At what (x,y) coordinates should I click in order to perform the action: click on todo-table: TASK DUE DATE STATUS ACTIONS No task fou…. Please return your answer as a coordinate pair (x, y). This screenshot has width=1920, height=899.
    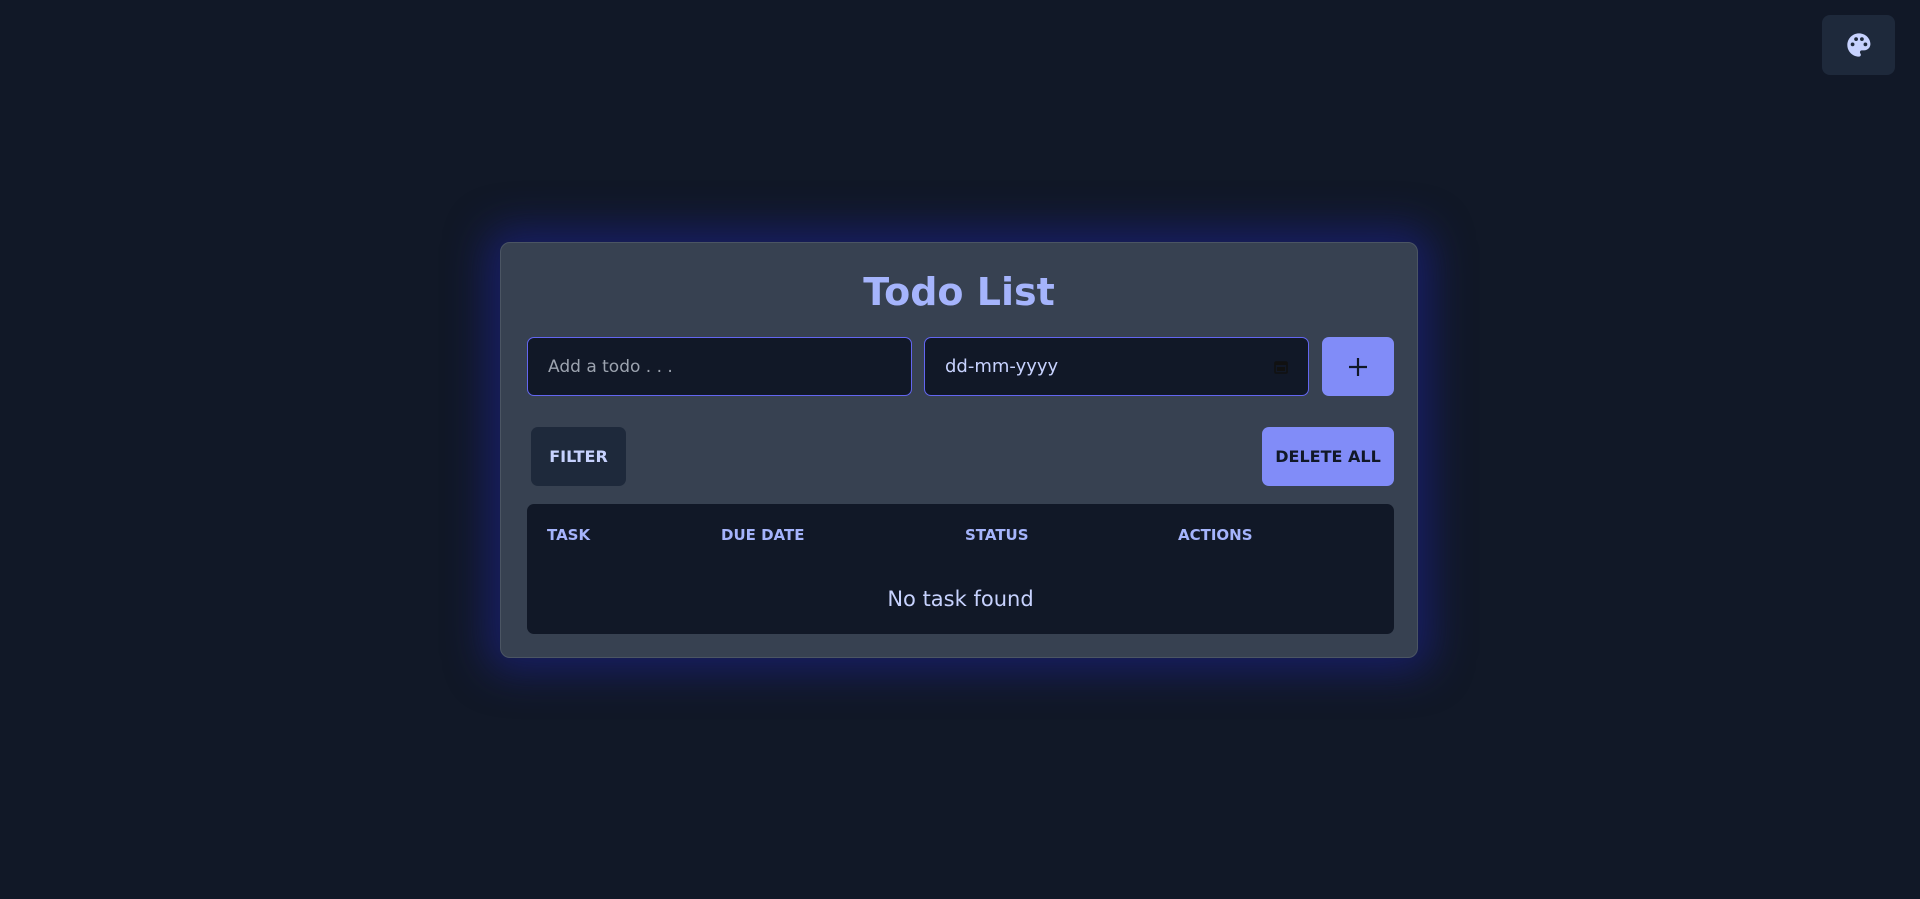
    Looking at the image, I should click on (960, 569).